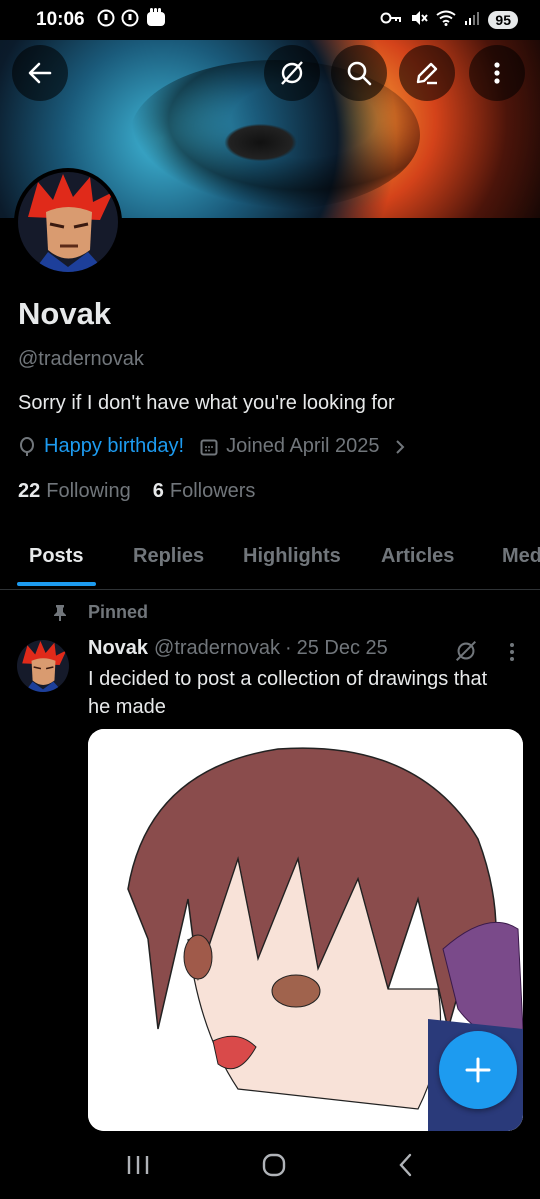 Image resolution: width=540 pixels, height=1199 pixels. Describe the element at coordinates (472, 20) in the screenshot. I see `signal-icon` at that location.